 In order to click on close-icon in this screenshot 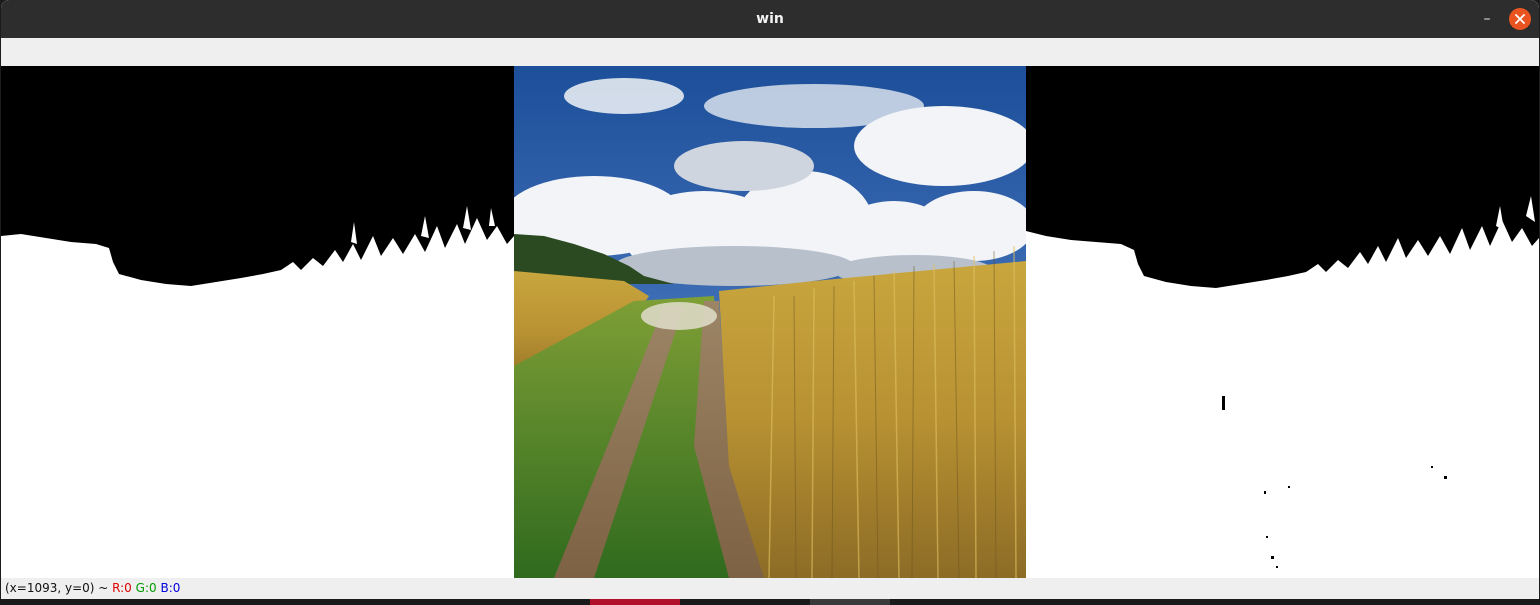, I will do `click(1520, 19)`.